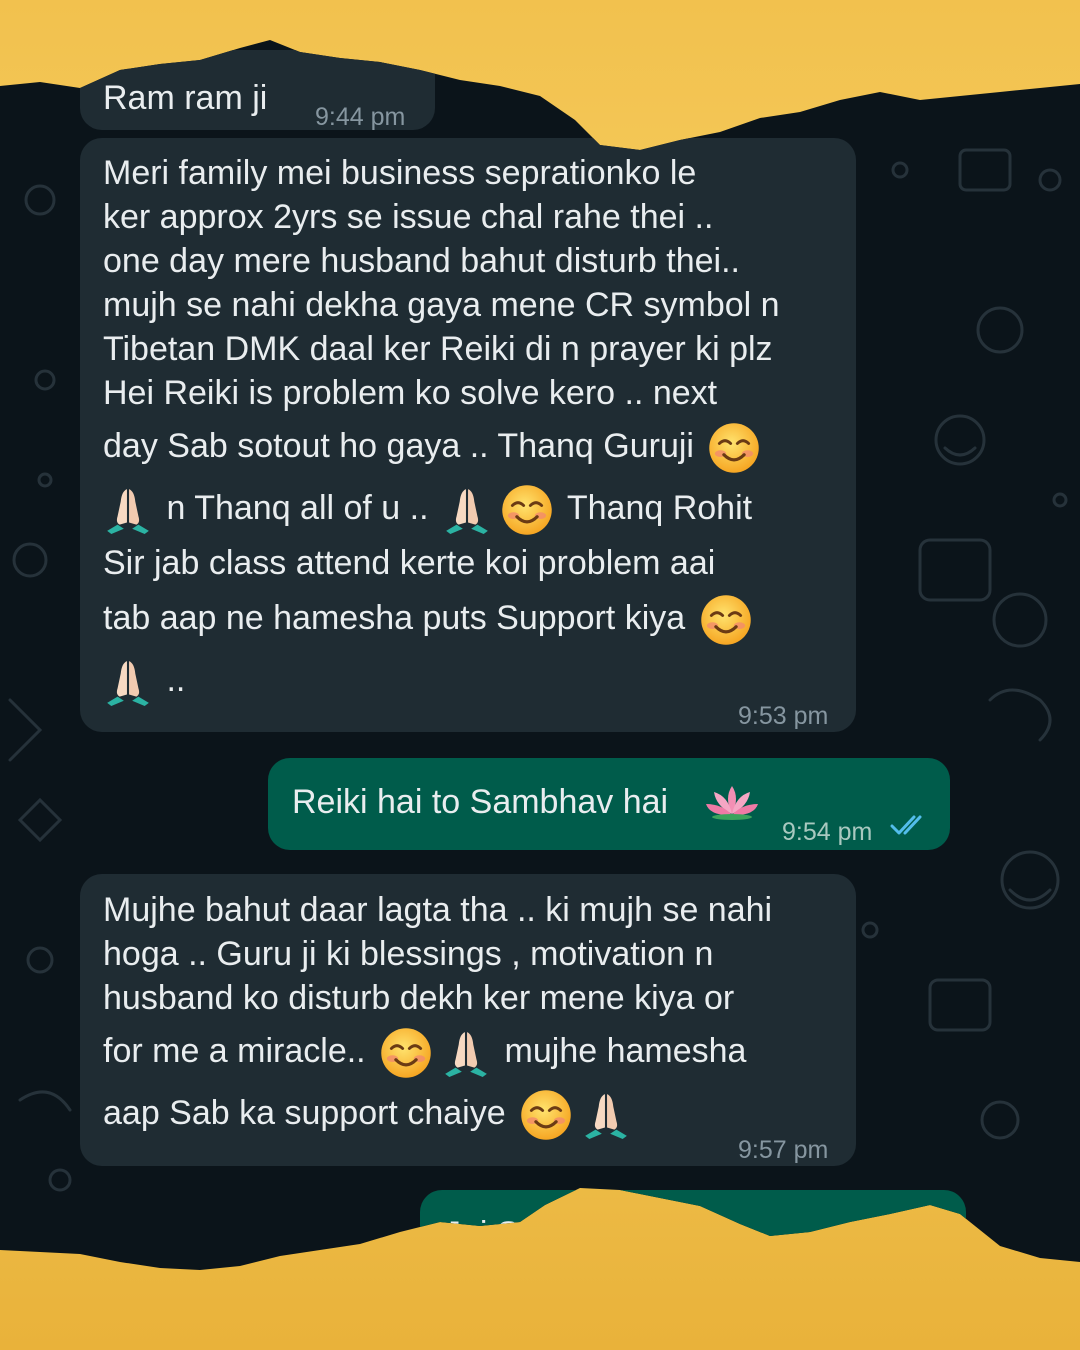  Describe the element at coordinates (400, 173) in the screenshot. I see `message-line: Meri family mei business seprationko le` at that location.